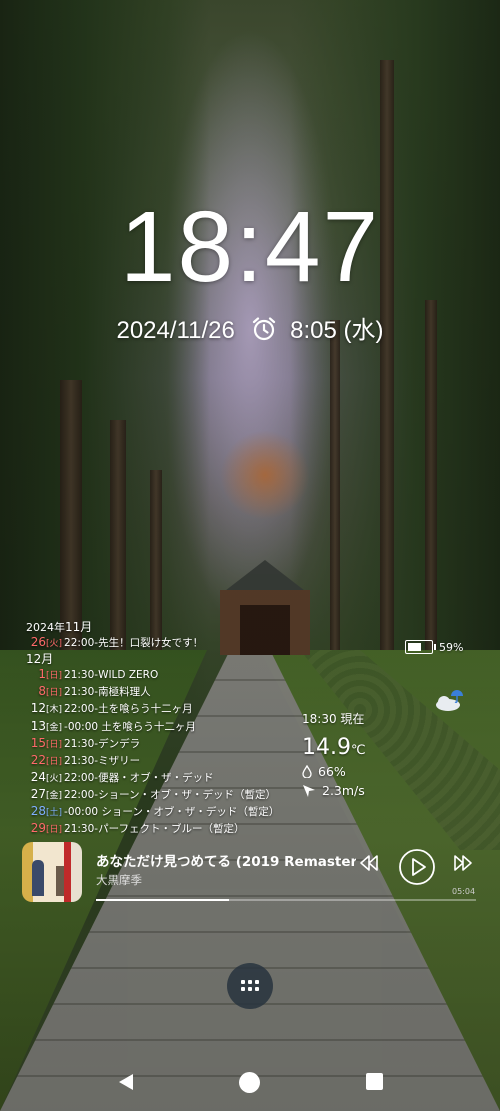 This screenshot has width=500, height=1111. I want to click on entry-text: 21:30-ミザリー, so click(102, 760).